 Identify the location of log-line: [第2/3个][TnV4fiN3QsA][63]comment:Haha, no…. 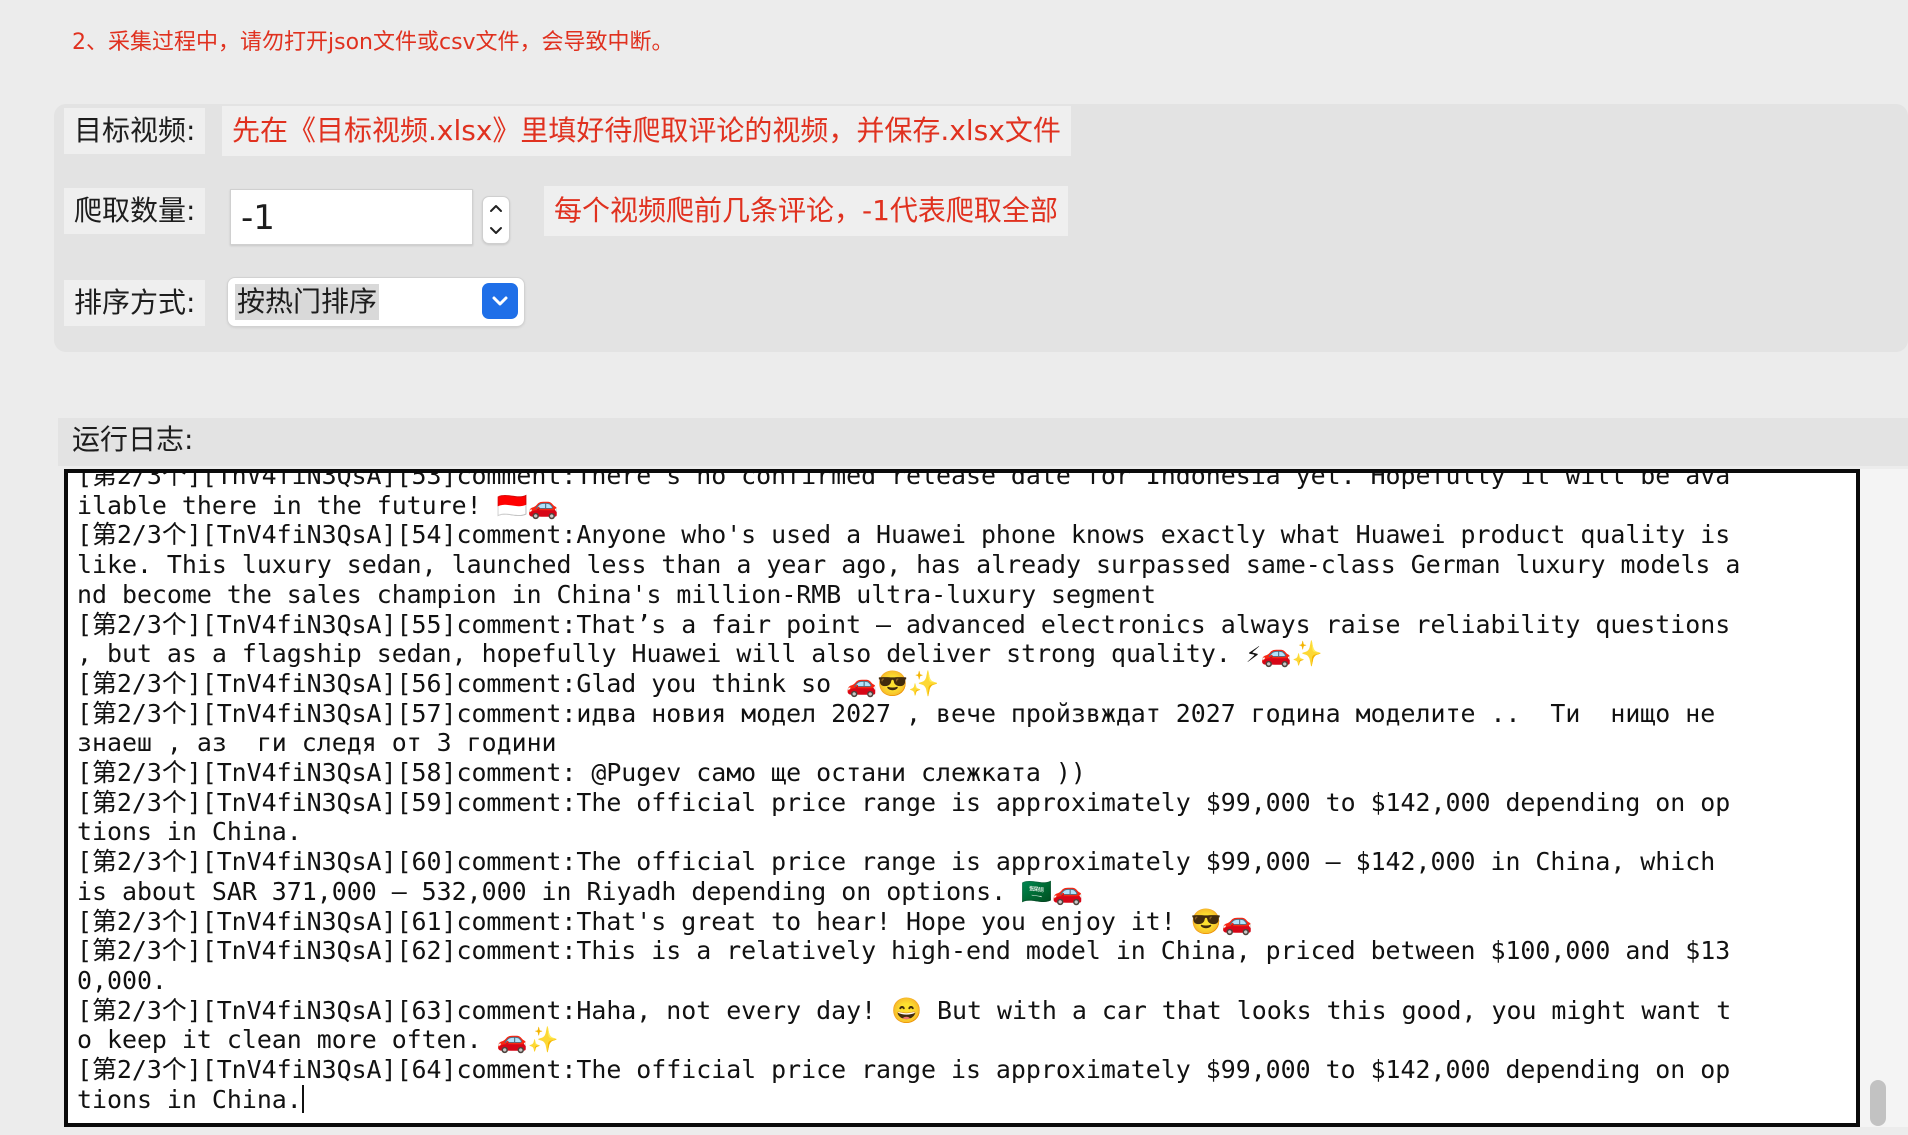
(904, 1010).